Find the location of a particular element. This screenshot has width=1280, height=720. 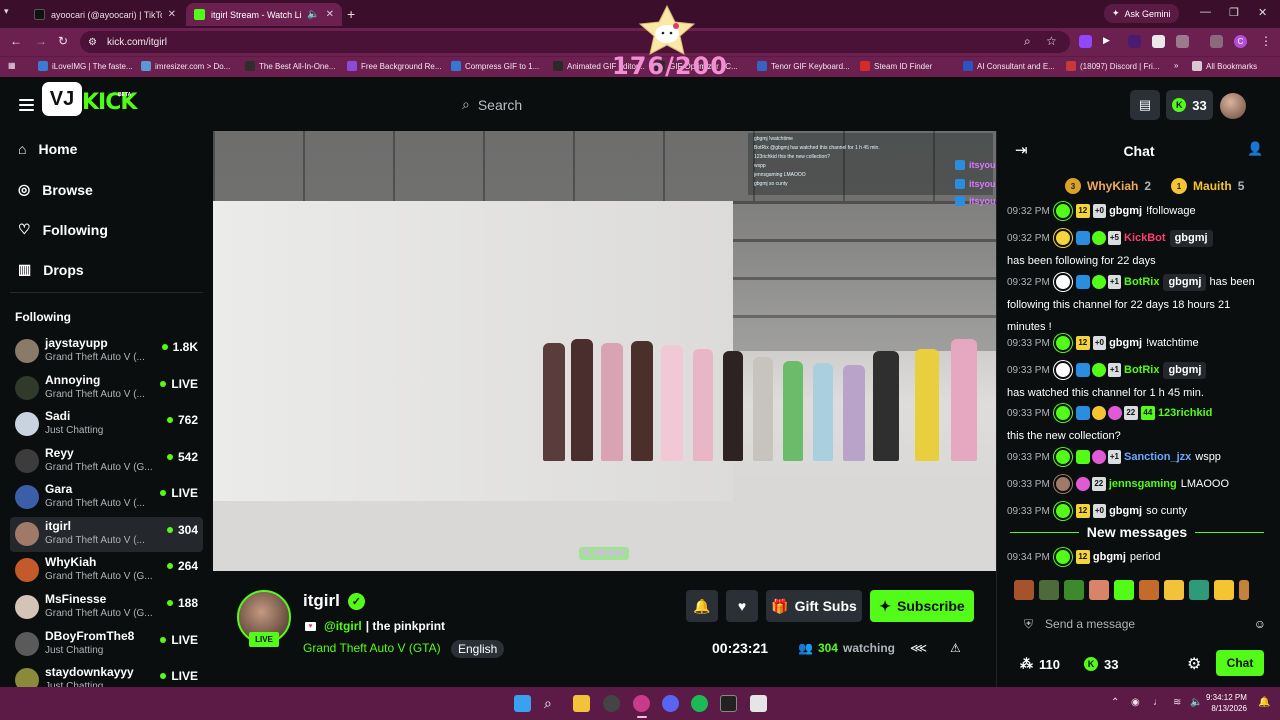

spotify-icon is located at coordinates (699, 703).